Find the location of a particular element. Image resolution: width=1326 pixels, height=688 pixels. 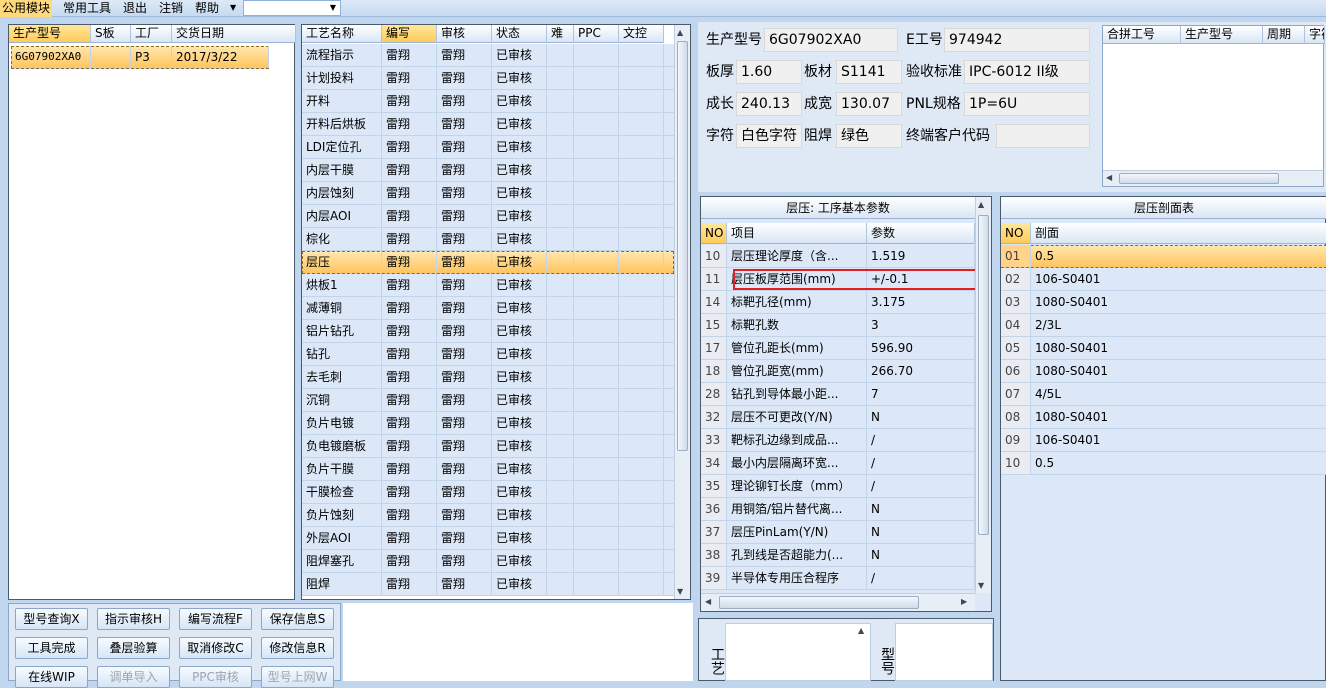

craft-list: ▲ is located at coordinates (798, 652).